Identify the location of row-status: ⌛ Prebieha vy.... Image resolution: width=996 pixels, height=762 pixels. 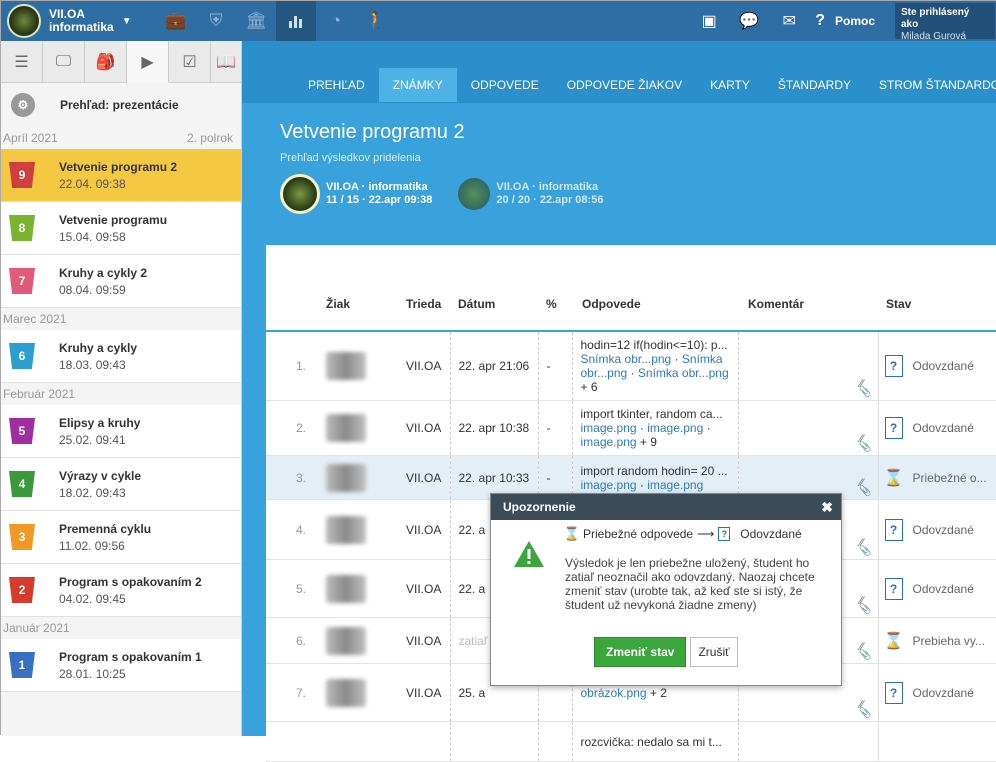
(936, 640).